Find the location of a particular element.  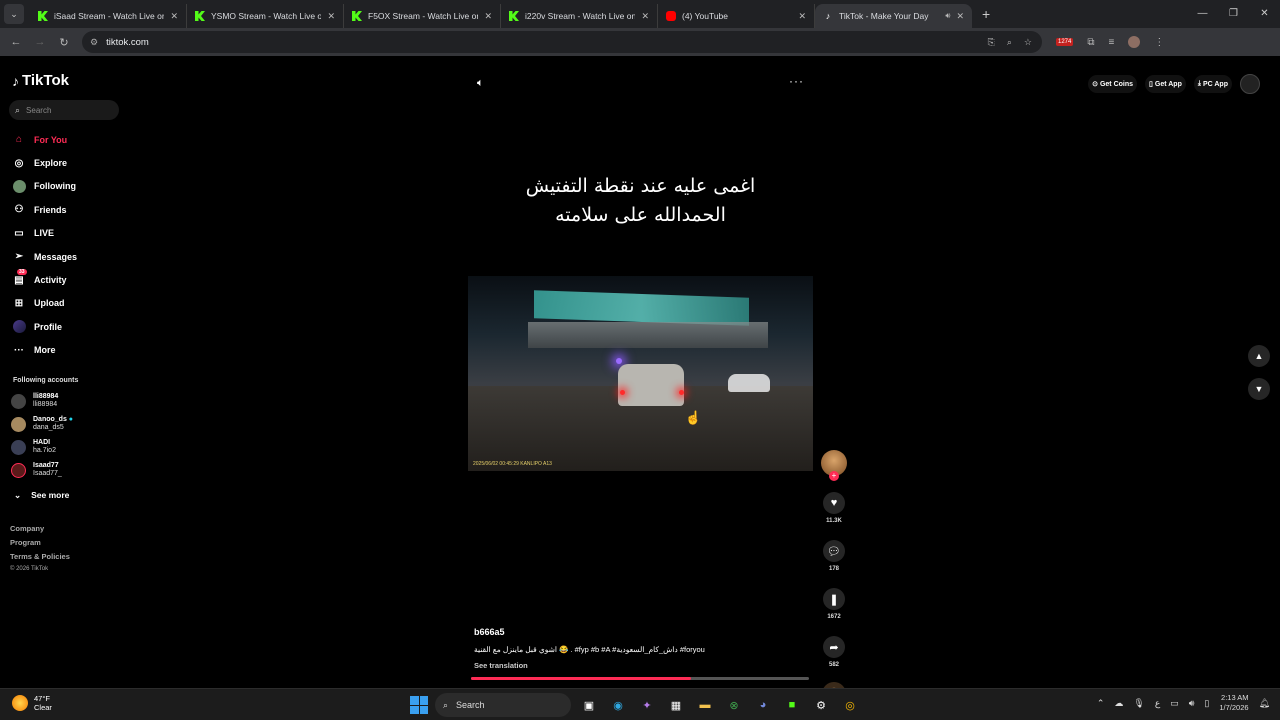

taskbar-search-label: Search is located at coordinates (470, 705).